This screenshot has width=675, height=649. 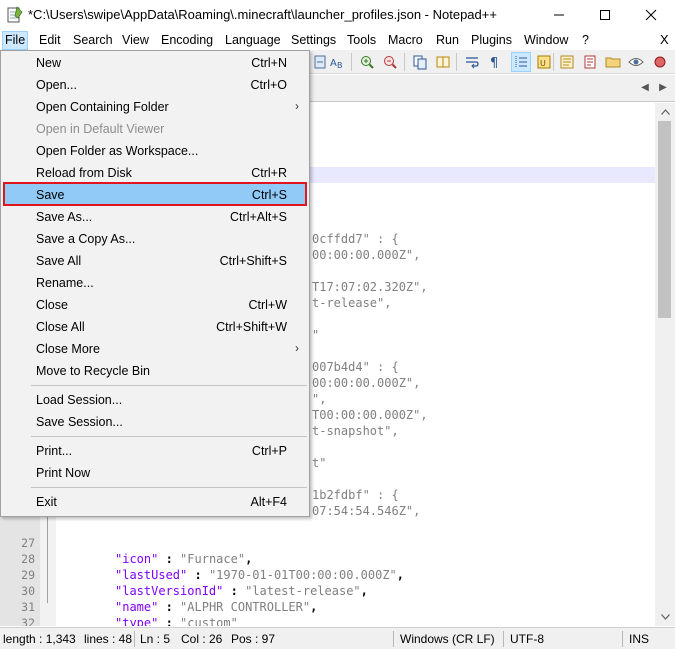 I want to click on code-line: 31 "type" : "custom", so click(x=129, y=613).